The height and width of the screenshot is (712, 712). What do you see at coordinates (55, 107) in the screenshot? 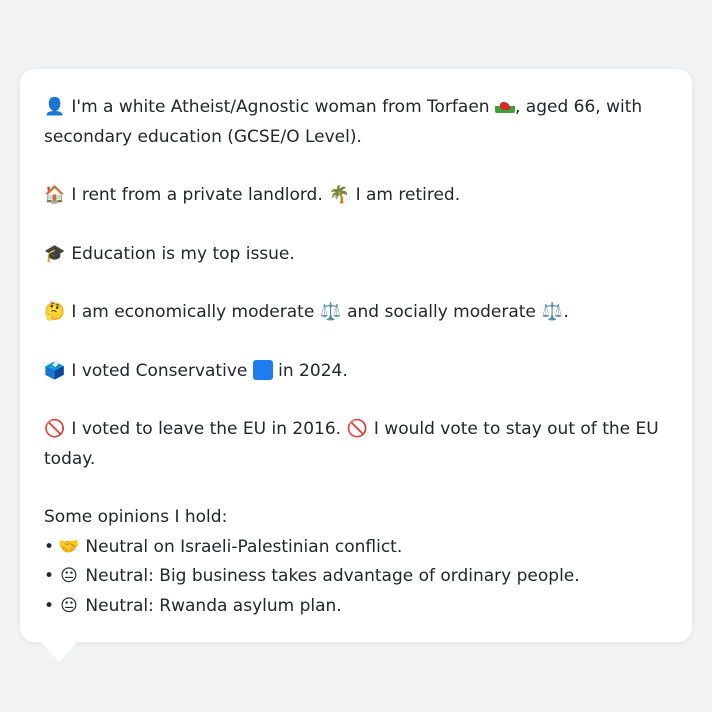
I see `person-silhouette-icon: 👤` at bounding box center [55, 107].